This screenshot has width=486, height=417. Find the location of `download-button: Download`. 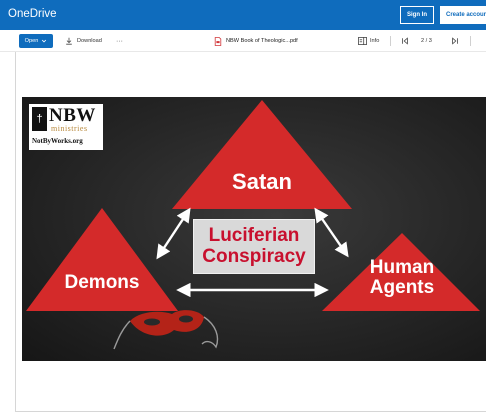

download-button: Download is located at coordinates (83, 41).